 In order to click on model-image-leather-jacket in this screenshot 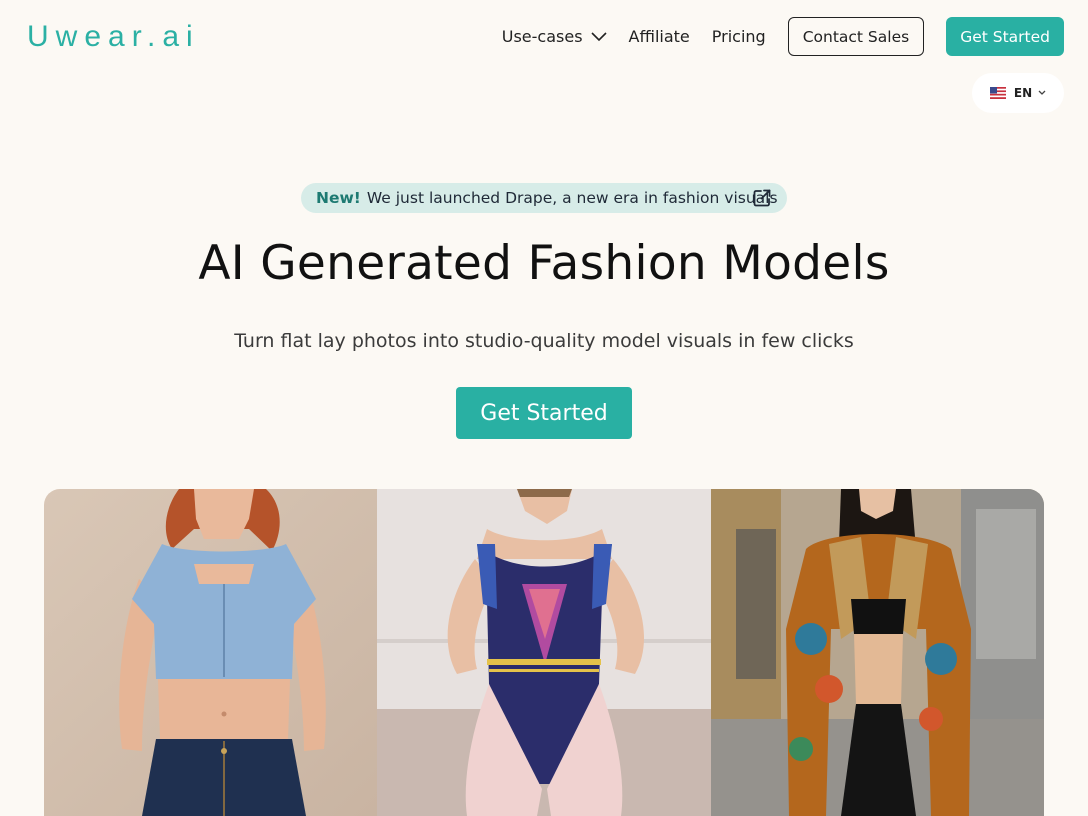, I will do `click(877, 652)`.